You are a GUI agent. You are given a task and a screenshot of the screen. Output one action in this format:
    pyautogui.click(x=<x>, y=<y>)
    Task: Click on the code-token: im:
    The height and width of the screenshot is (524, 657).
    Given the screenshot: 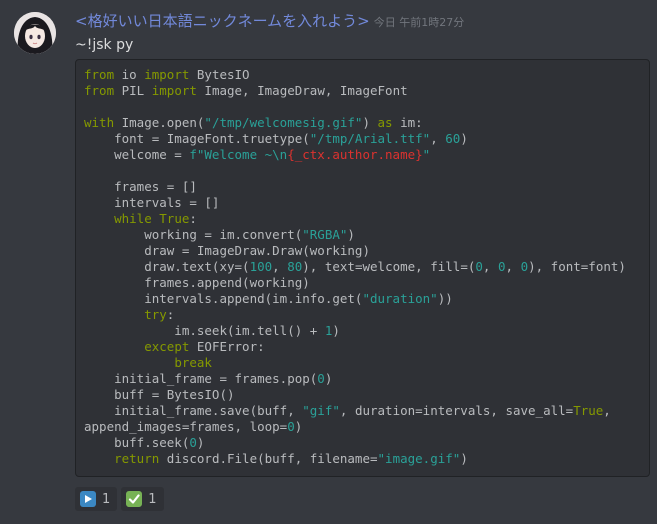 What is the action you would take?
    pyautogui.click(x=407, y=122)
    